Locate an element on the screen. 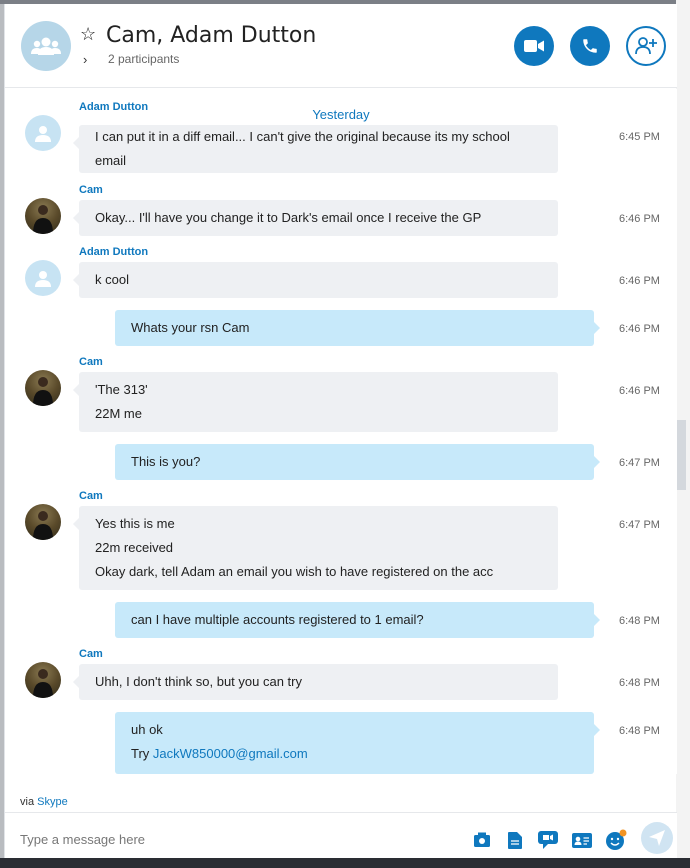  participants-count: 2 participants is located at coordinates (143, 59).